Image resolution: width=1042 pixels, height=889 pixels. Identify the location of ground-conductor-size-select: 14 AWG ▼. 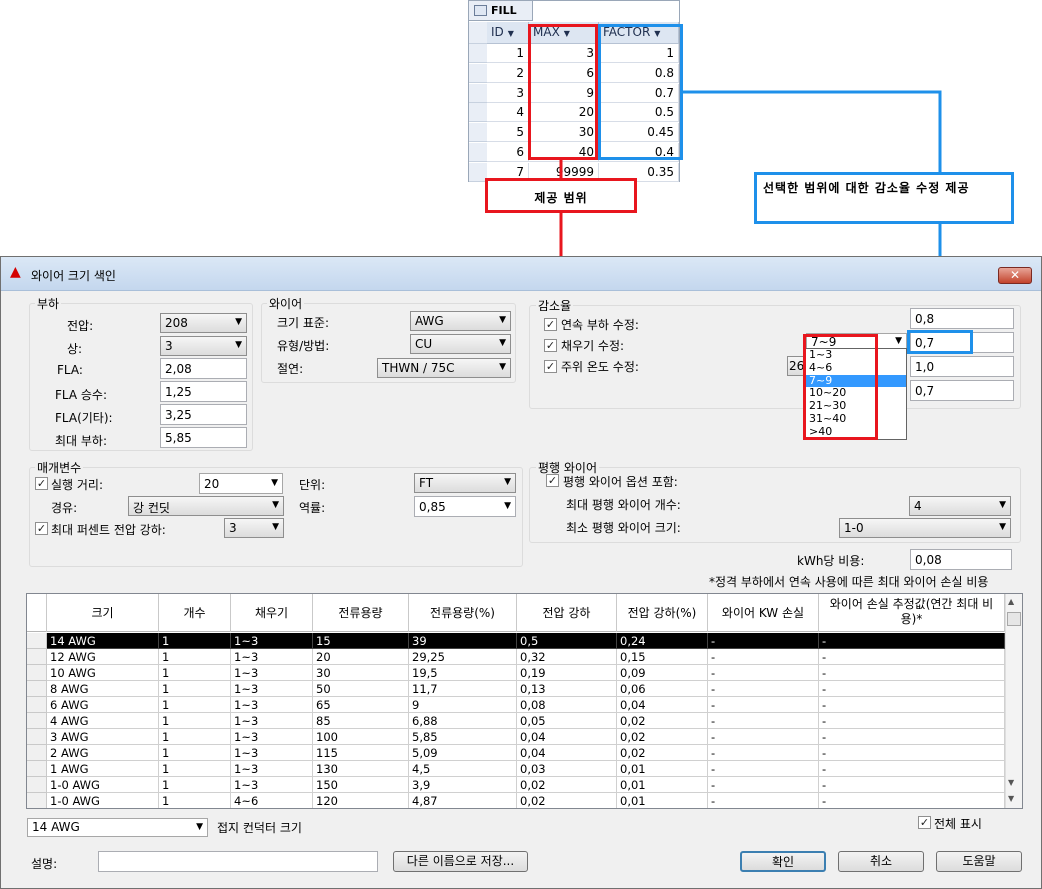
(117, 827).